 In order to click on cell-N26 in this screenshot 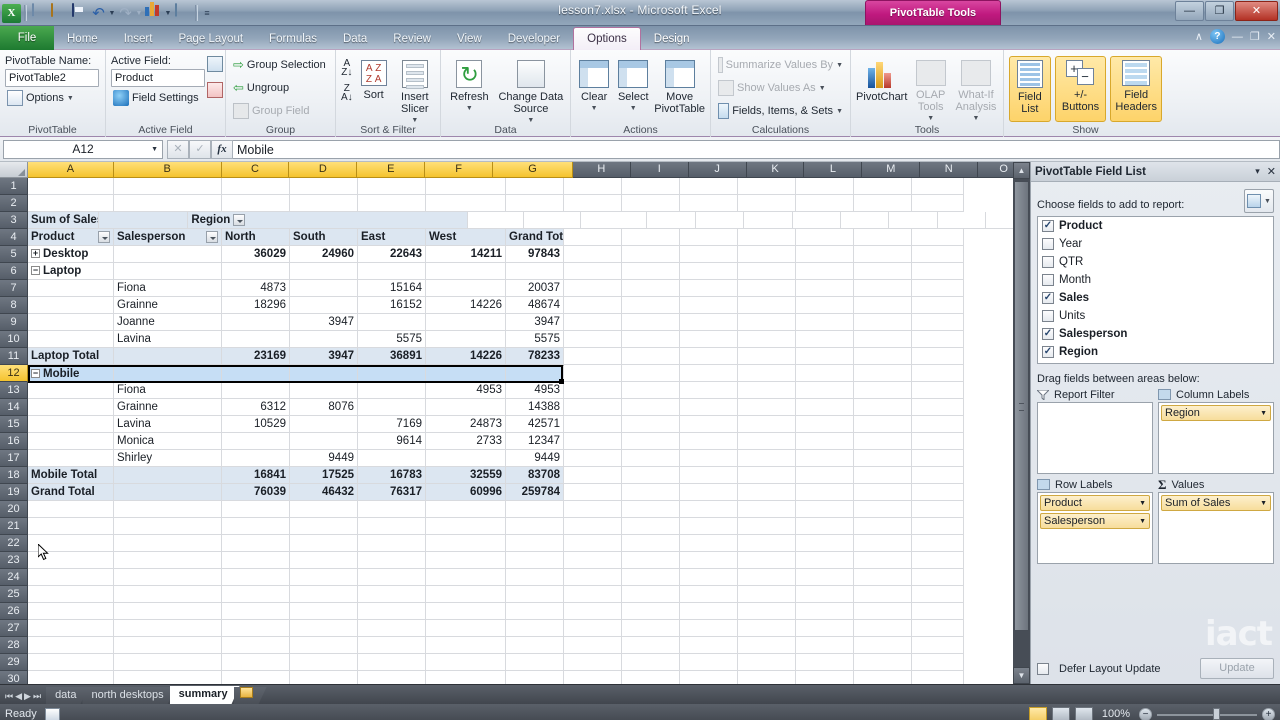, I will do `click(938, 611)`.